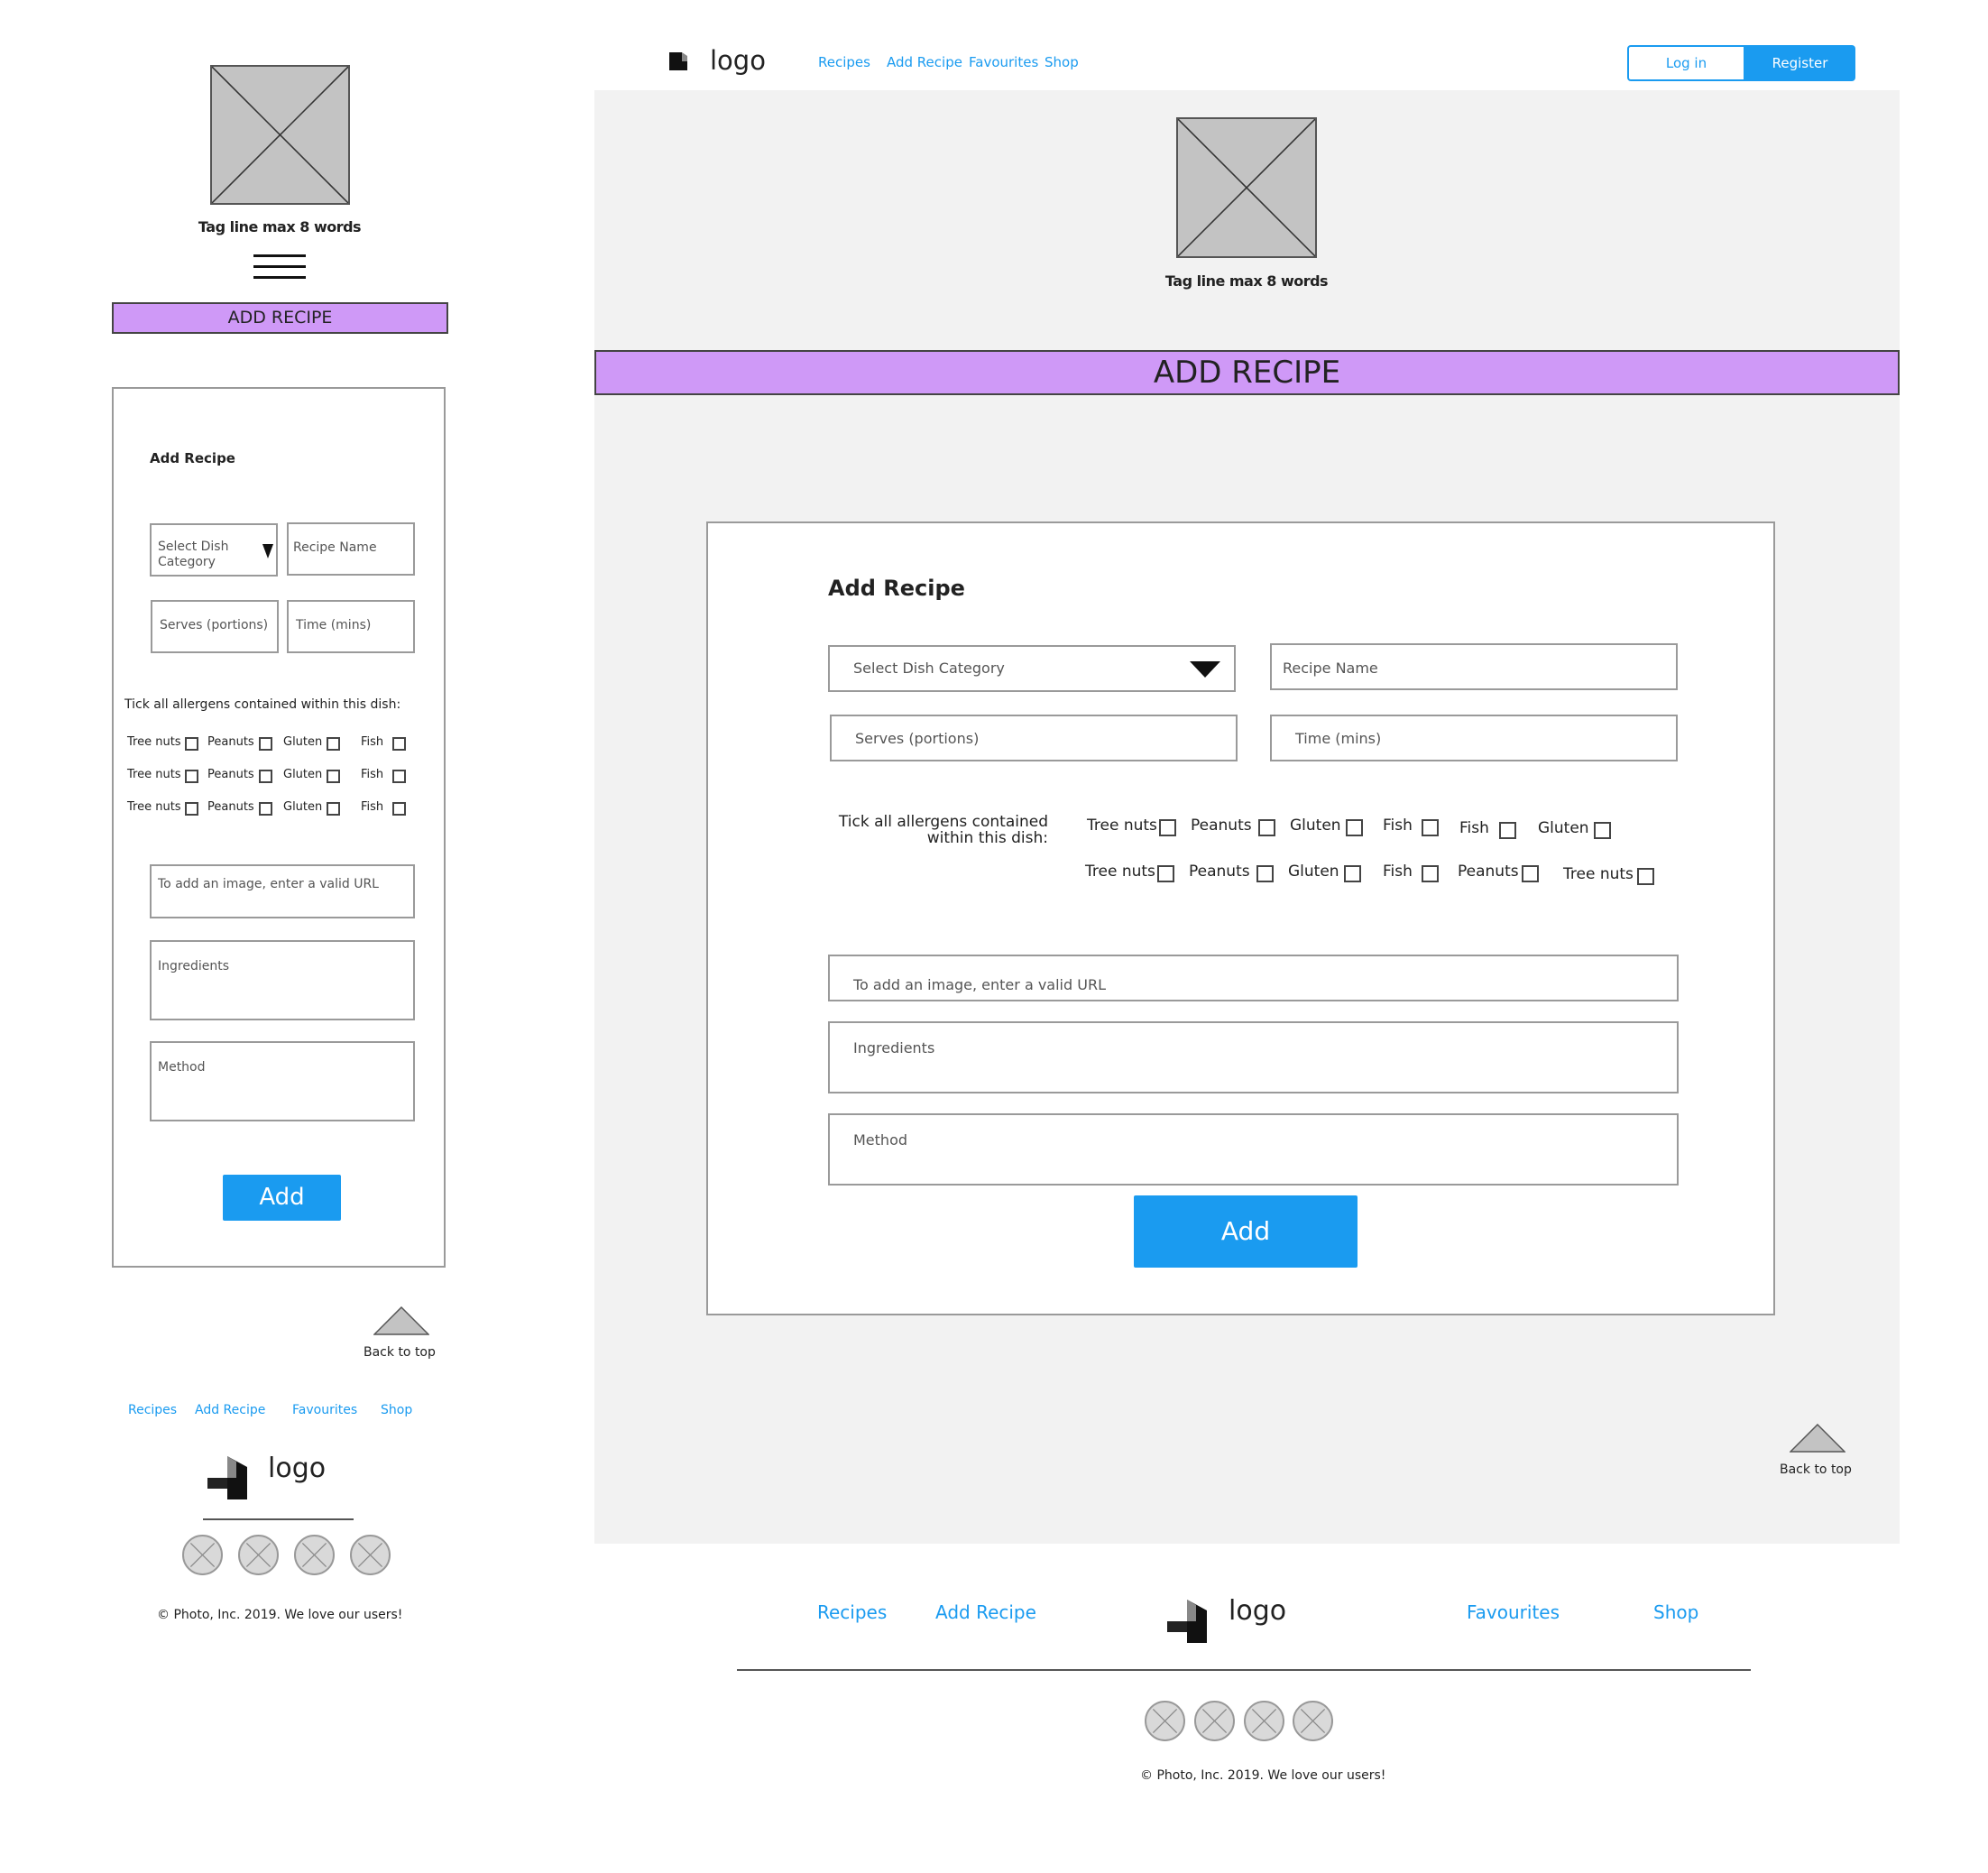 The width and height of the screenshot is (1988, 1873). What do you see at coordinates (325, 1410) in the screenshot?
I see `mobile-footer-link-favourites: Favourites` at bounding box center [325, 1410].